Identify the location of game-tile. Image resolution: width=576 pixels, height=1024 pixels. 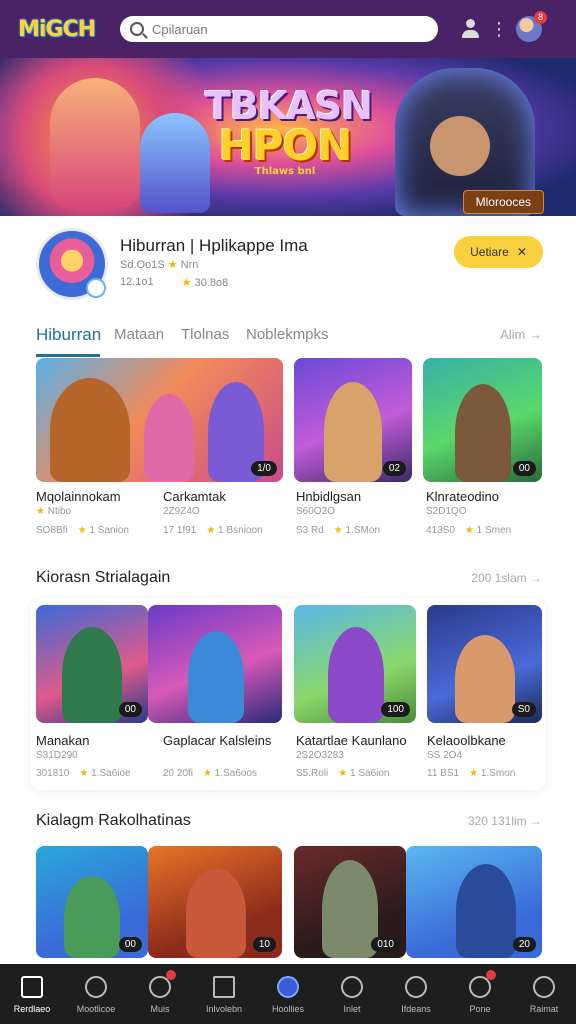
(215, 664).